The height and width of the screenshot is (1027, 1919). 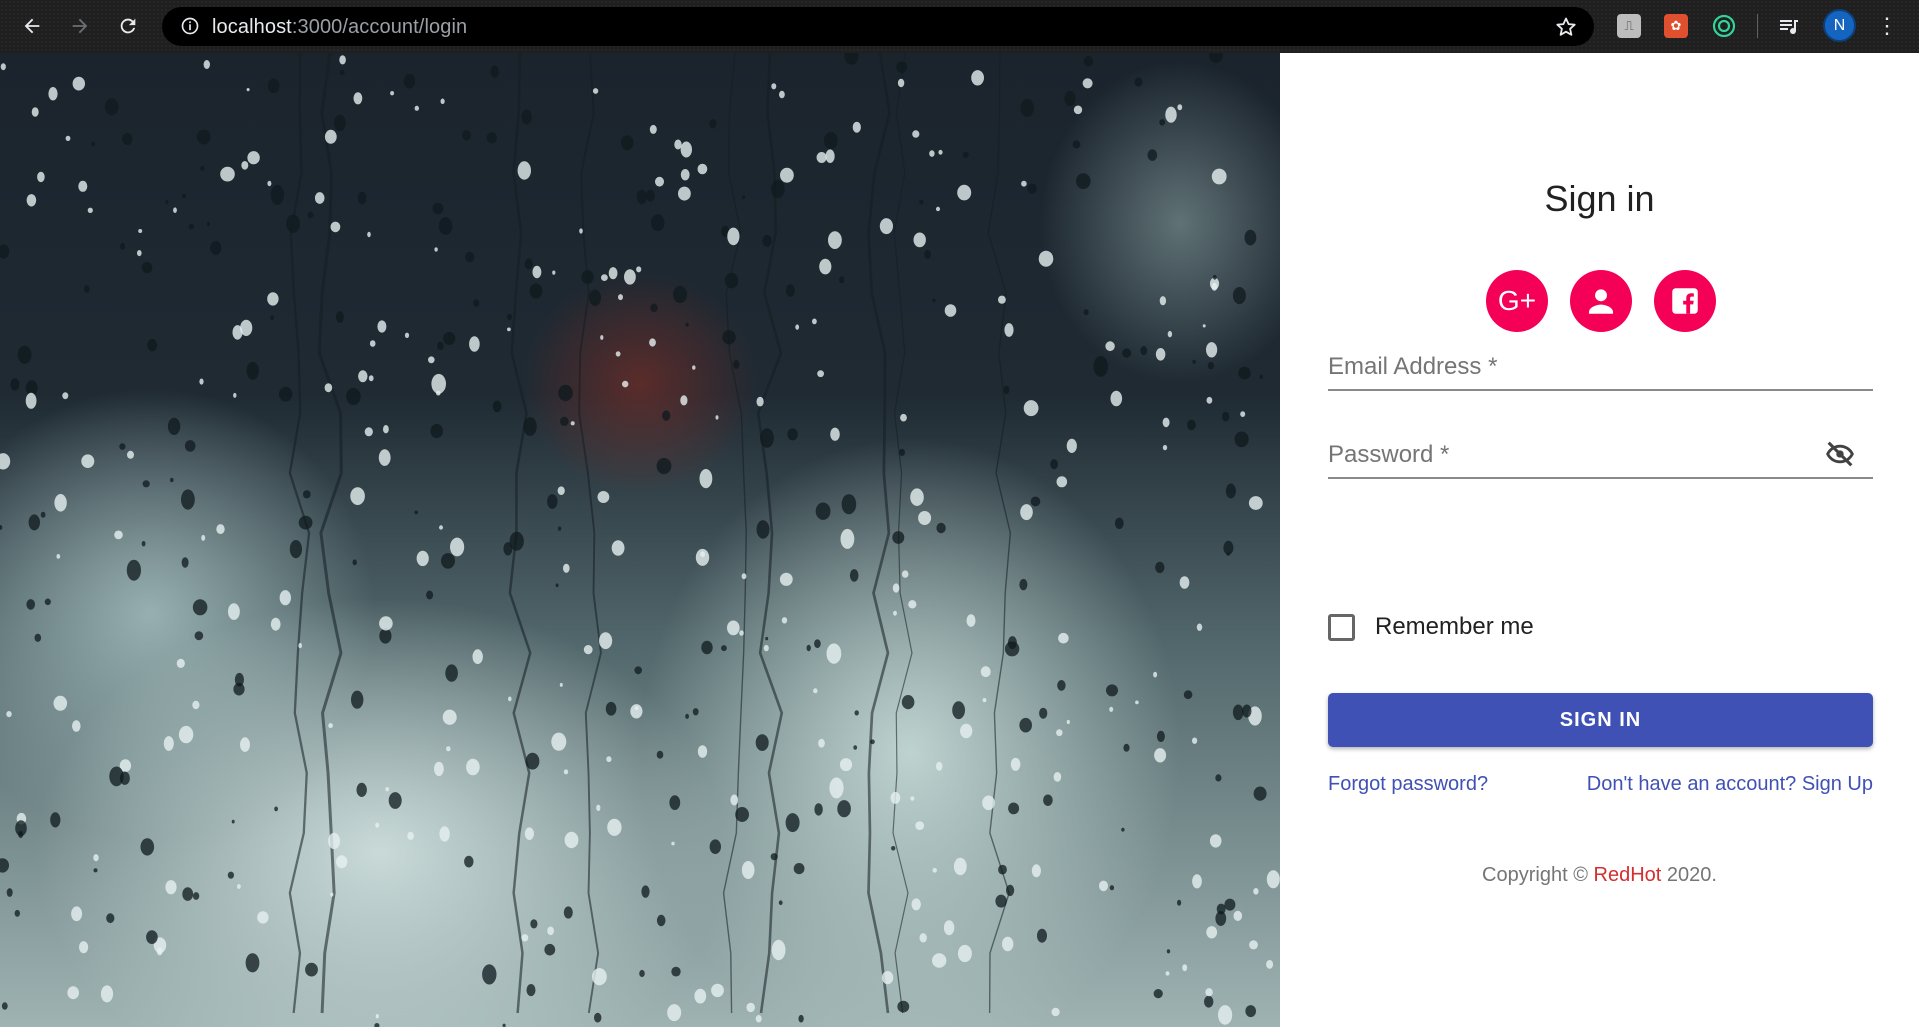 I want to click on email-field: Email Address *, so click(x=1600, y=363).